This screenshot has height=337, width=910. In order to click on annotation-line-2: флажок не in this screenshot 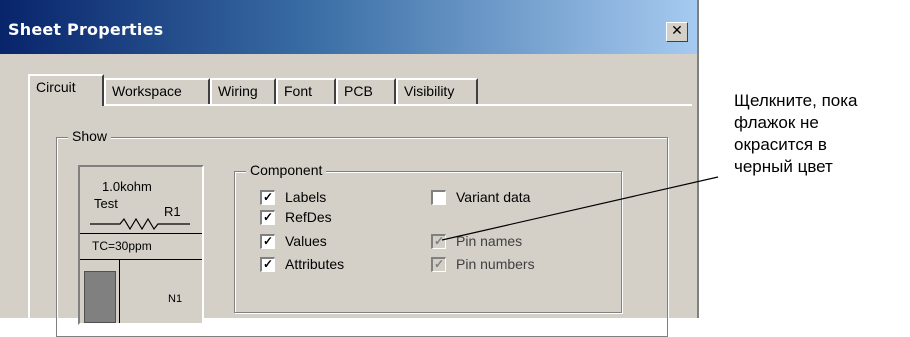, I will do `click(776, 122)`.